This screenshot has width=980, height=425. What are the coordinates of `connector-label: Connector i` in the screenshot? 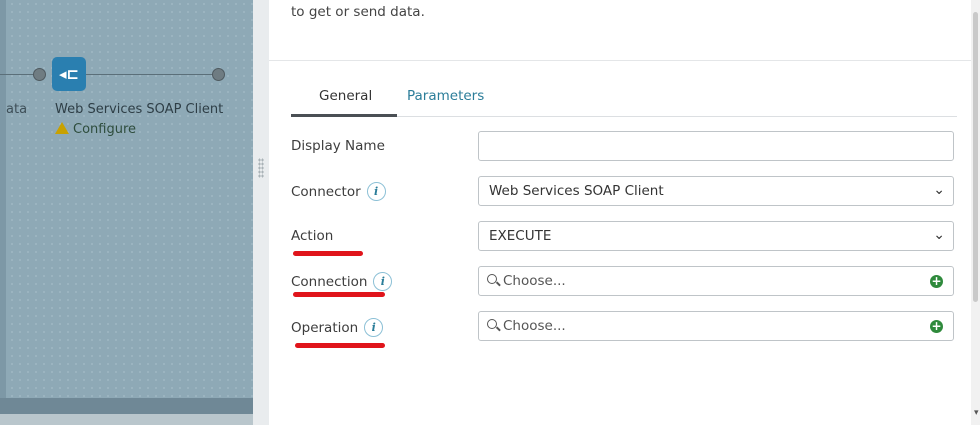 It's located at (338, 191).